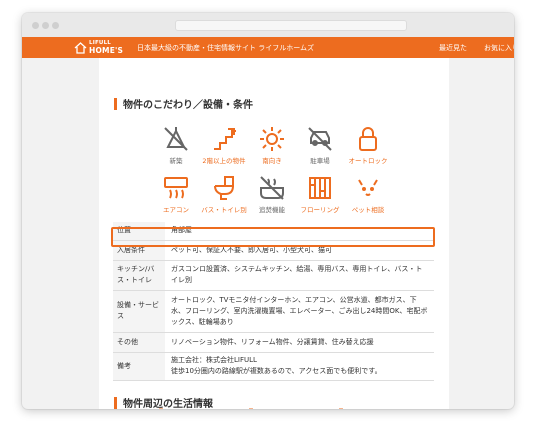  I want to click on feature-bath-reheat: 追焚機能, so click(272, 194).